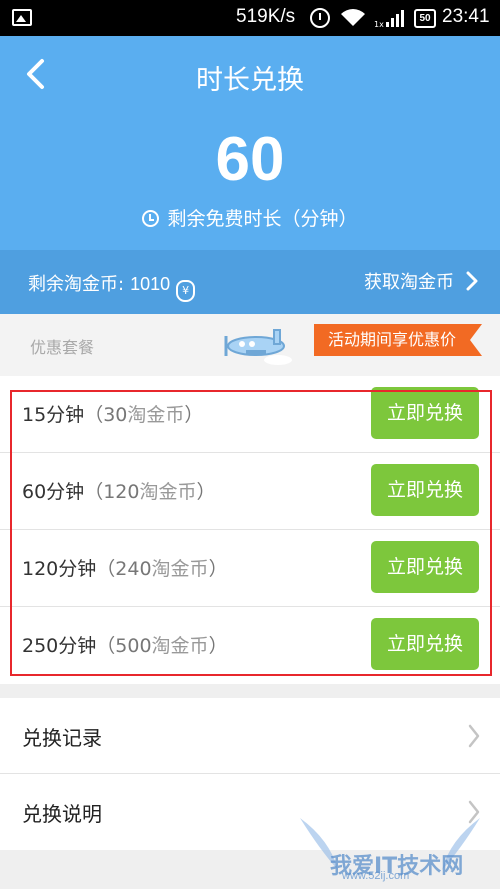 This screenshot has height=889, width=500. What do you see at coordinates (62, 738) in the screenshot?
I see `menu-item-label: 兑换记录` at bounding box center [62, 738].